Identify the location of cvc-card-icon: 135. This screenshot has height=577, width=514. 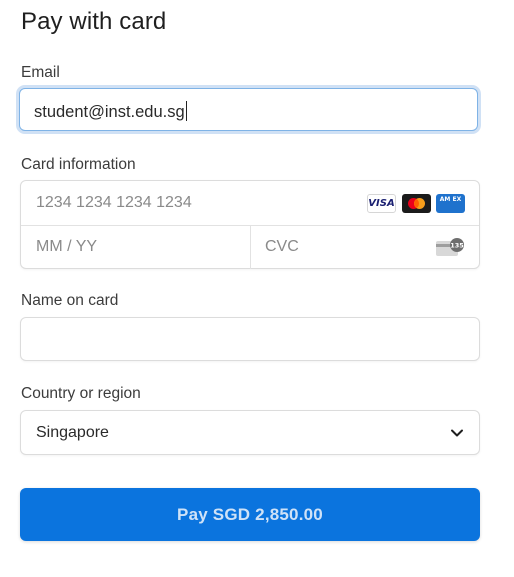
(450, 247).